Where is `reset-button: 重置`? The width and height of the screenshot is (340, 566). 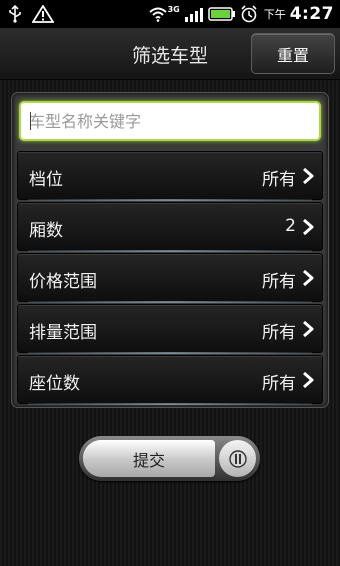
reset-button: 重置 is located at coordinates (293, 53).